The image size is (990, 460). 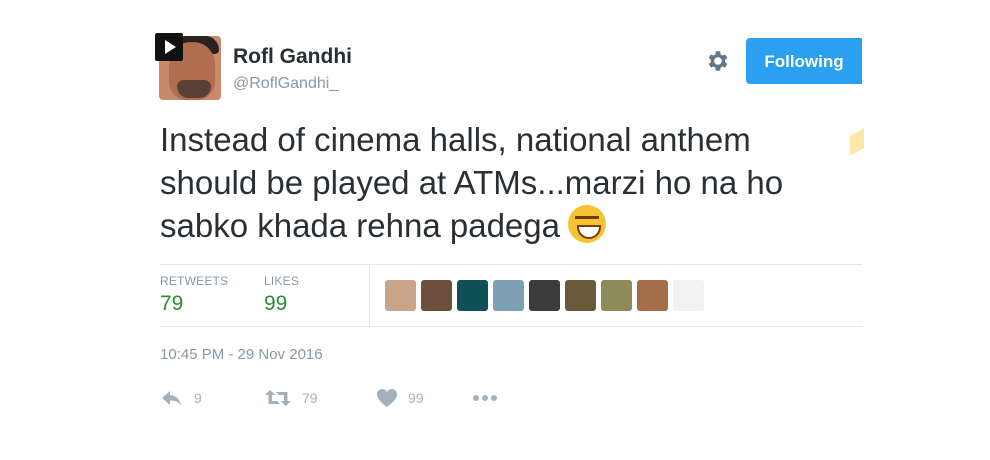 What do you see at coordinates (198, 398) in the screenshot?
I see `reply-count: 9` at bounding box center [198, 398].